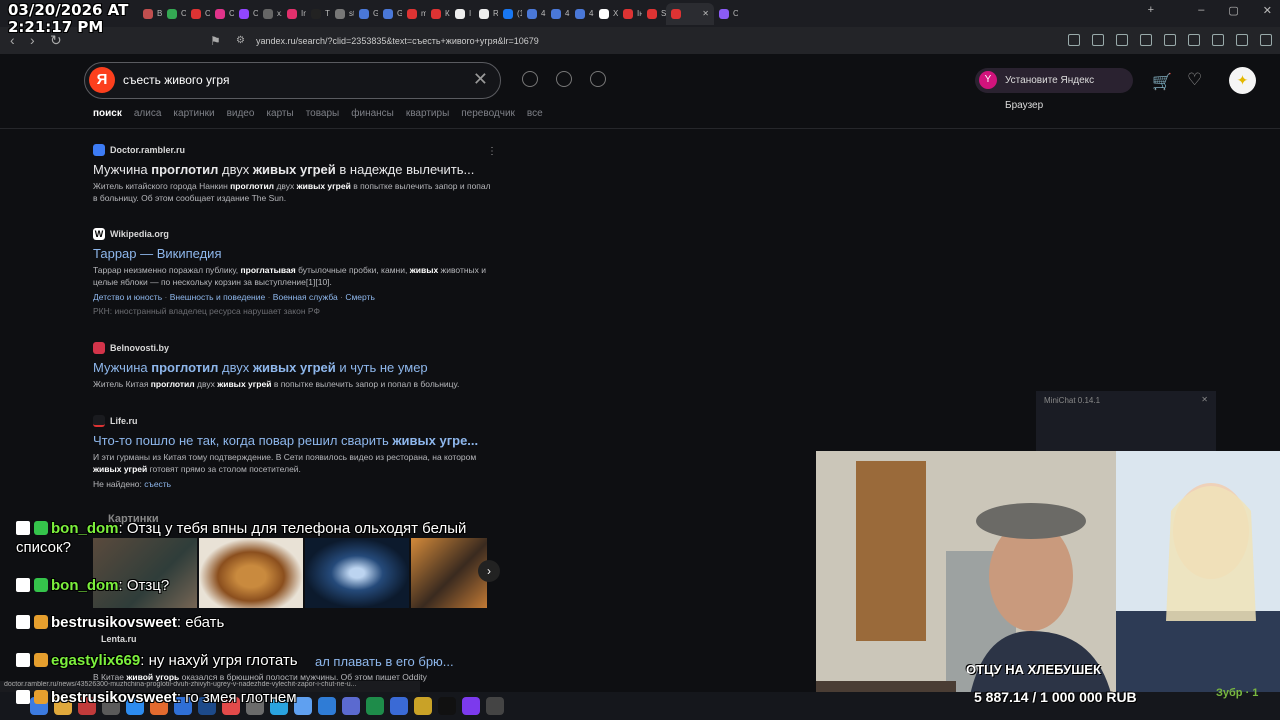 Image resolution: width=1280 pixels, height=720 pixels. I want to click on result-source: W Wikipedia.org, so click(293, 234).